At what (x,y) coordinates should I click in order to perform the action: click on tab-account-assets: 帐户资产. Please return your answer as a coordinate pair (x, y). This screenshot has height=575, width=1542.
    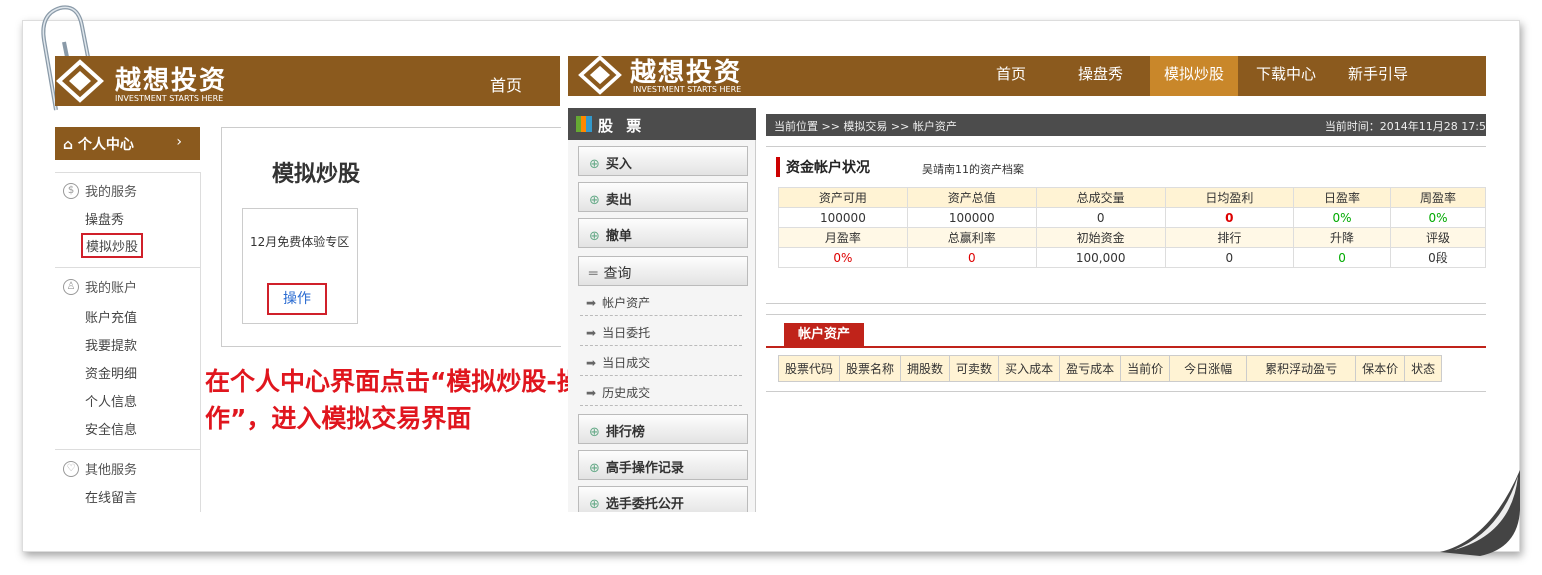
    Looking at the image, I should click on (824, 335).